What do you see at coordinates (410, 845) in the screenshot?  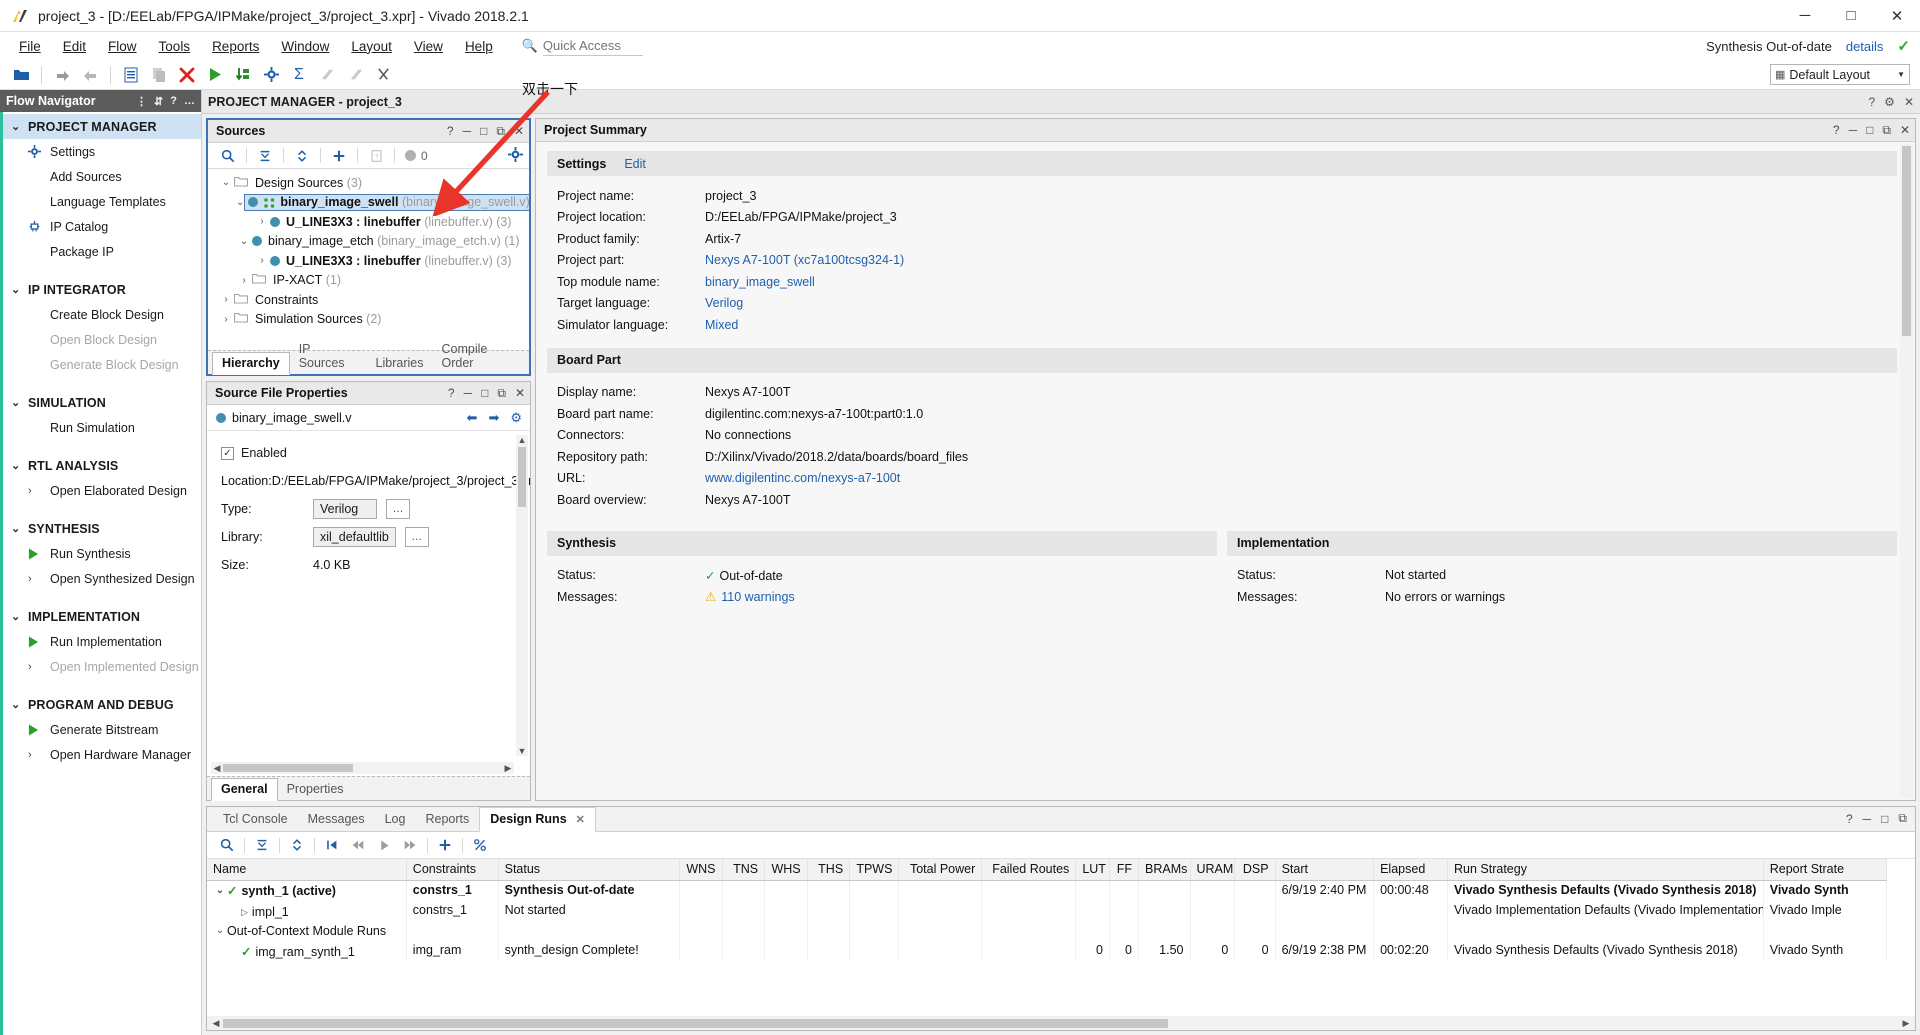 I see `last-run-icon` at bounding box center [410, 845].